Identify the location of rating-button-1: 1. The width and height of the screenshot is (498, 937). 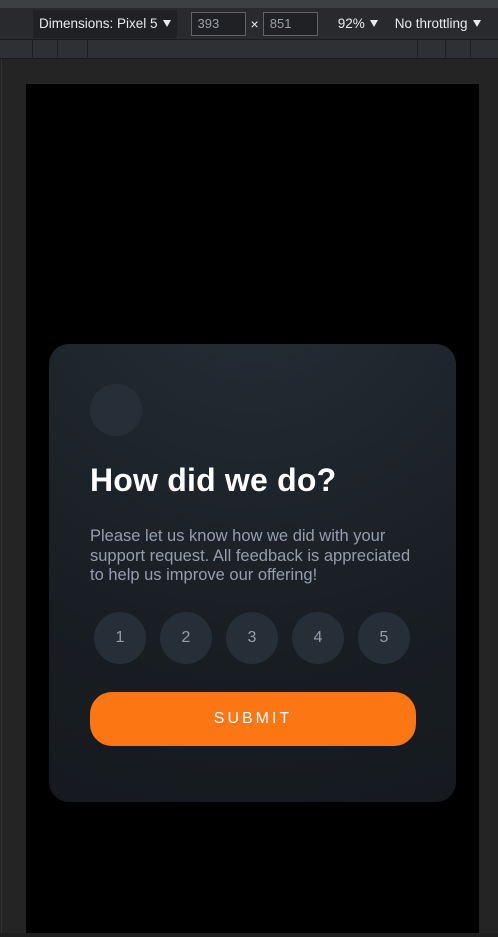
(120, 637).